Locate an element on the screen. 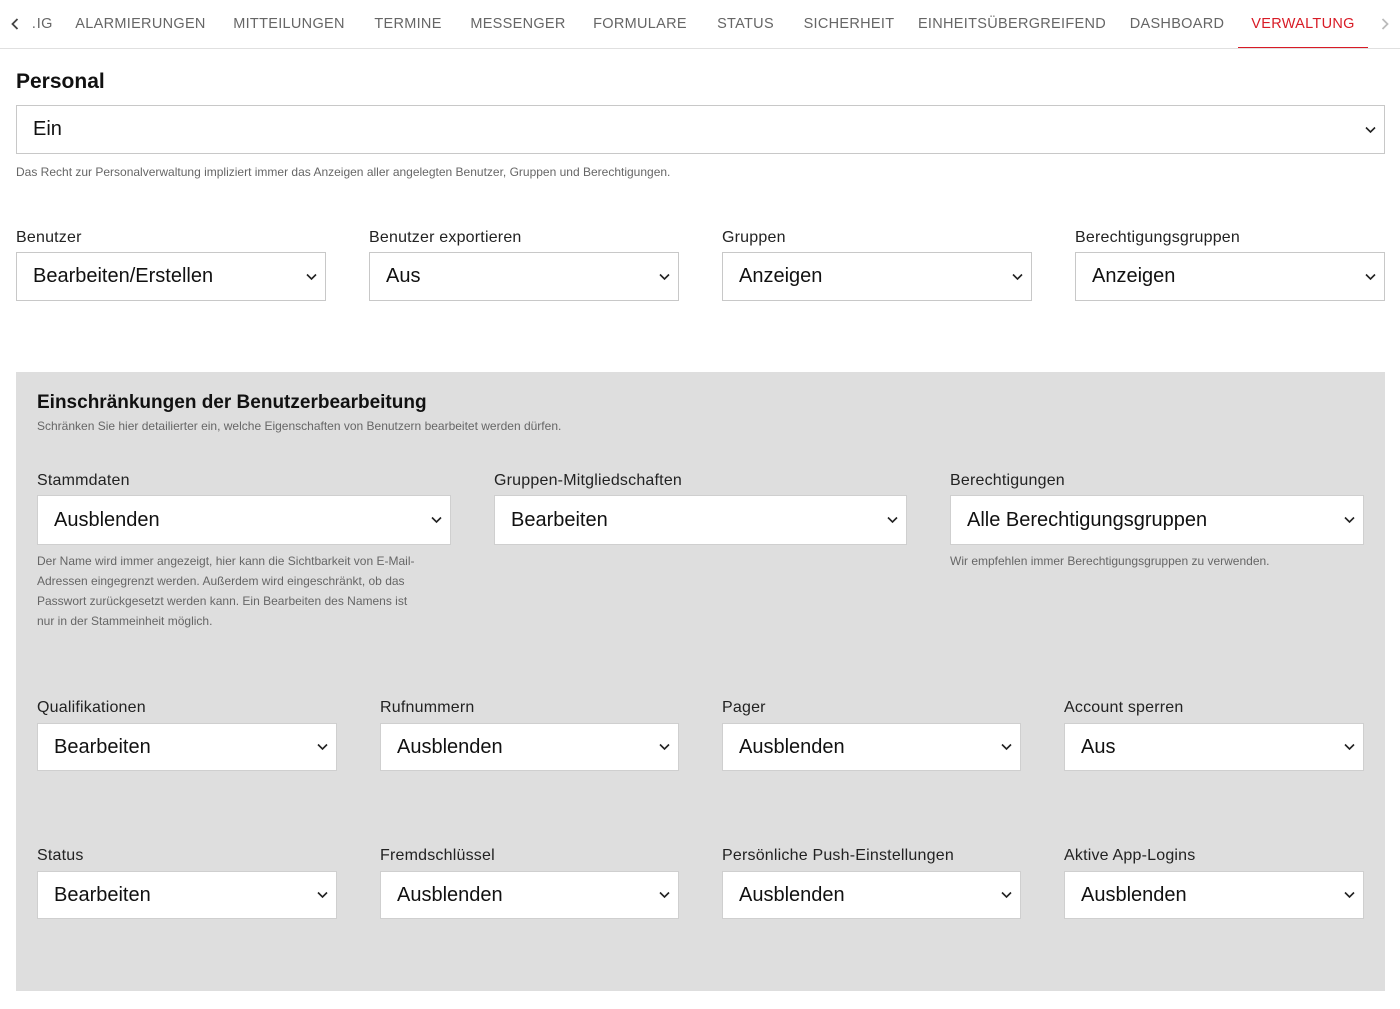 Image resolution: width=1400 pixels, height=1009 pixels. berechtigungsgruppen-select: Anzeigen is located at coordinates (1230, 276).